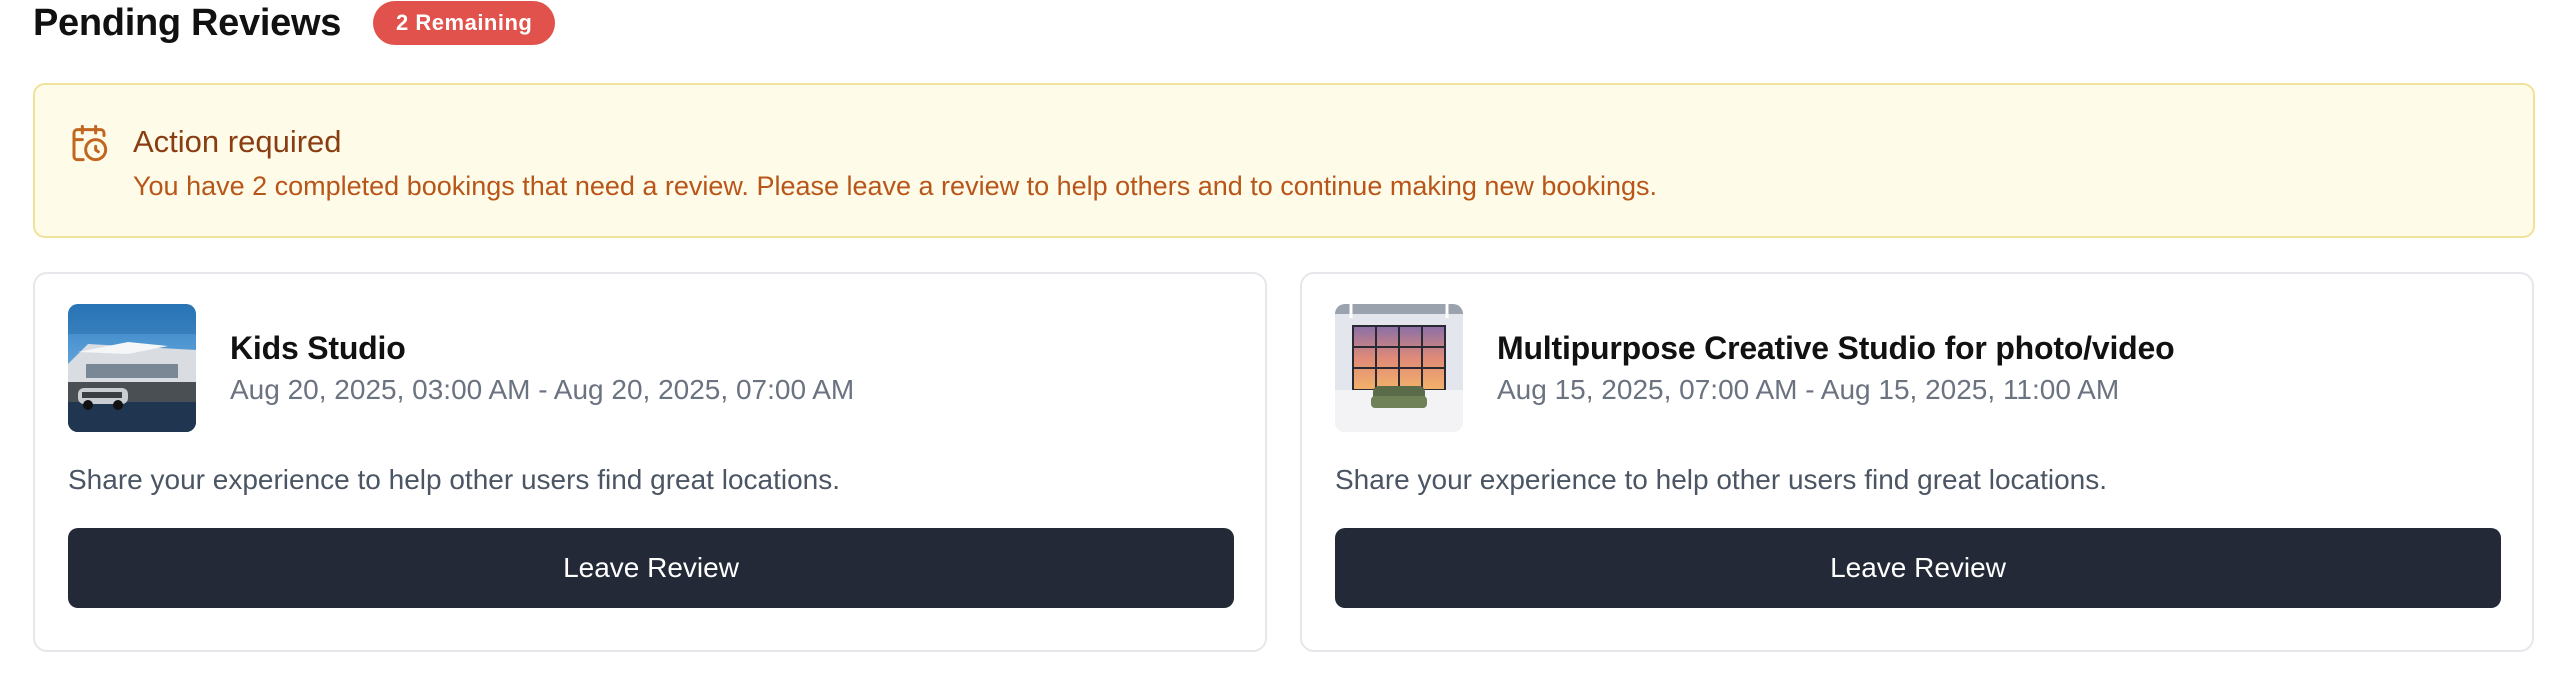 The image size is (2568, 678). What do you see at coordinates (464, 23) in the screenshot?
I see `remaining-badge: 2 Remaining` at bounding box center [464, 23].